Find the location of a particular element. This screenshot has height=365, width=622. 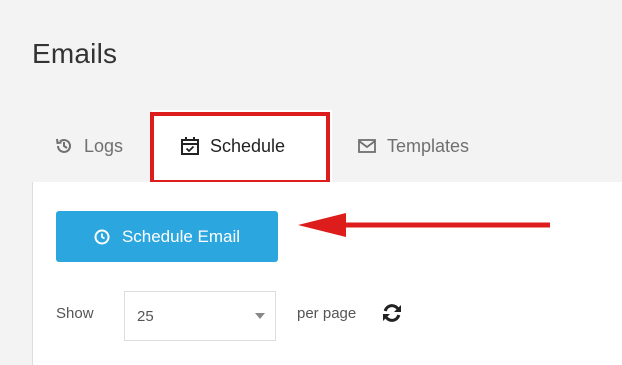

show-label: Show is located at coordinates (75, 313).